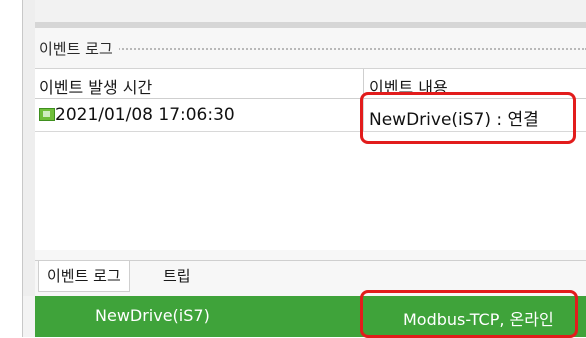 The image size is (586, 338). I want to click on connection-event-icon, so click(47, 114).